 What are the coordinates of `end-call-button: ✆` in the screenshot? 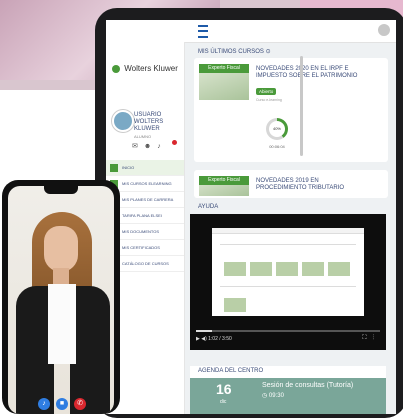 It's located at (80, 404).